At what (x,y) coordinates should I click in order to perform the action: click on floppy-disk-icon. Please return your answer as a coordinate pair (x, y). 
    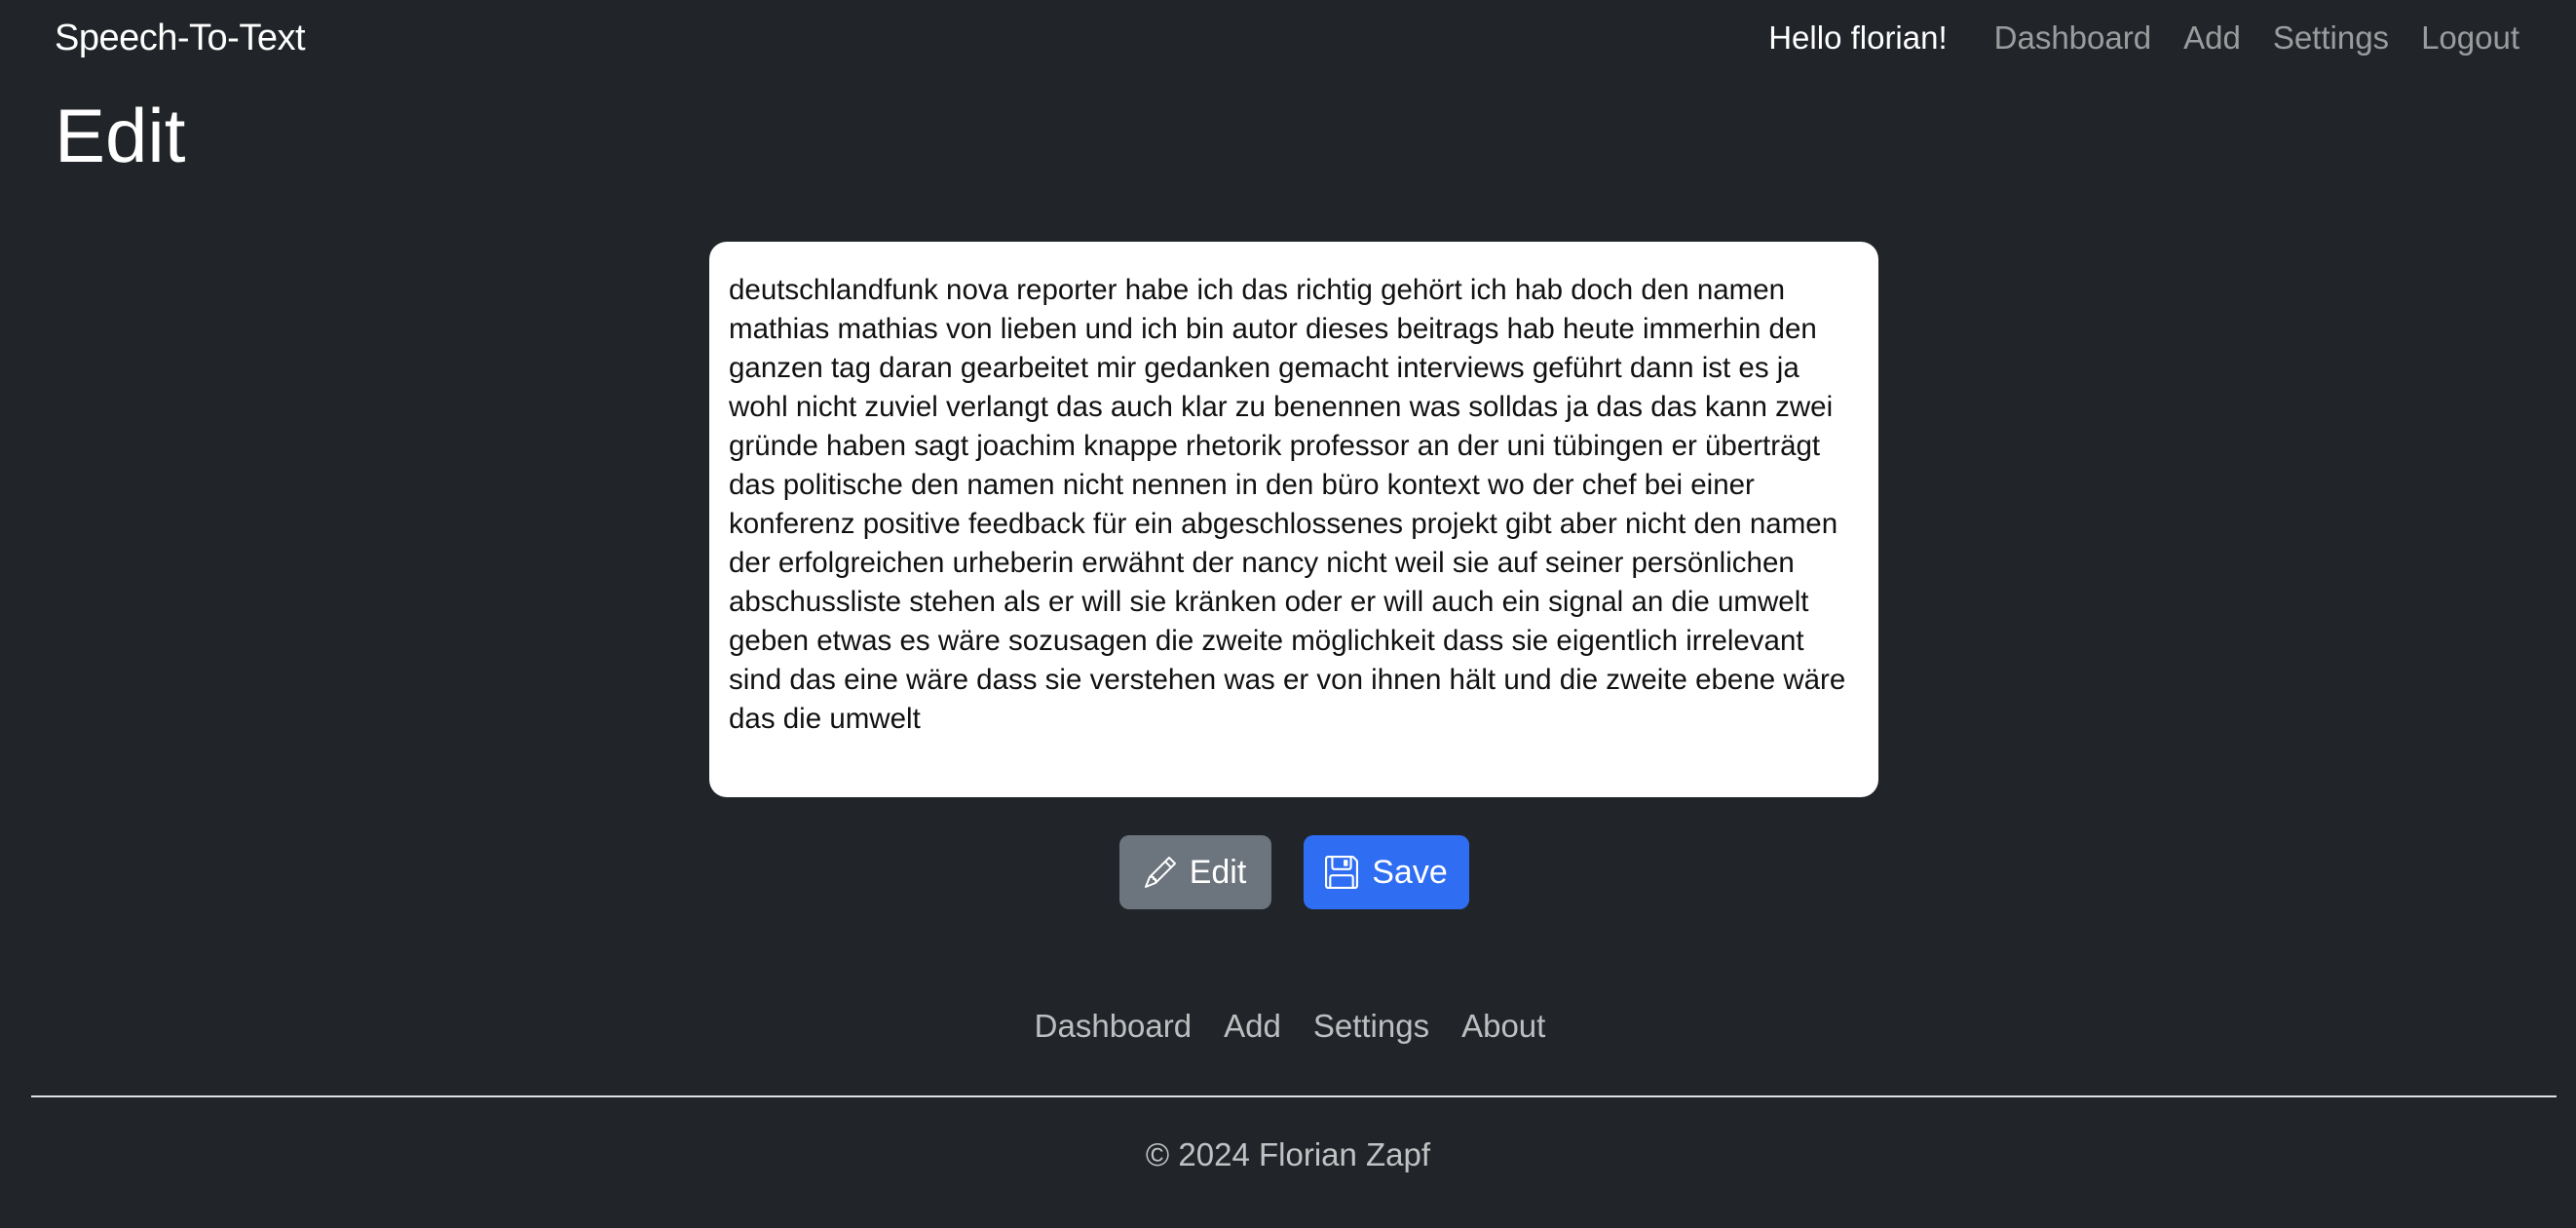
    Looking at the image, I should click on (1342, 872).